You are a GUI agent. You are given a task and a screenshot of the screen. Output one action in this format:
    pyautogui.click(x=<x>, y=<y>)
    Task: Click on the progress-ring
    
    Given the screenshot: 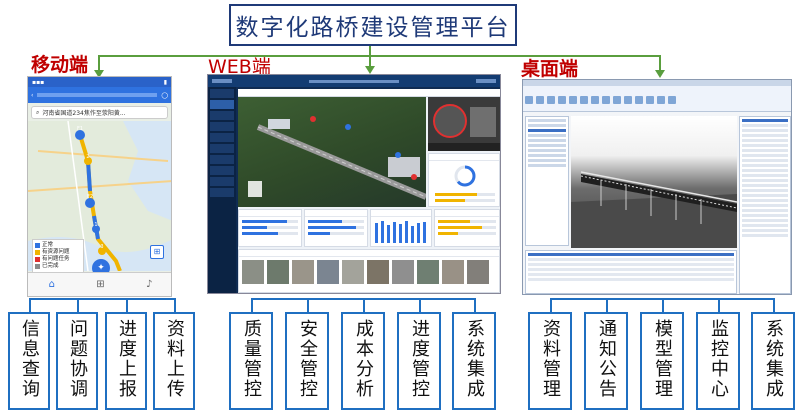 What is the action you would take?
    pyautogui.click(x=465, y=176)
    